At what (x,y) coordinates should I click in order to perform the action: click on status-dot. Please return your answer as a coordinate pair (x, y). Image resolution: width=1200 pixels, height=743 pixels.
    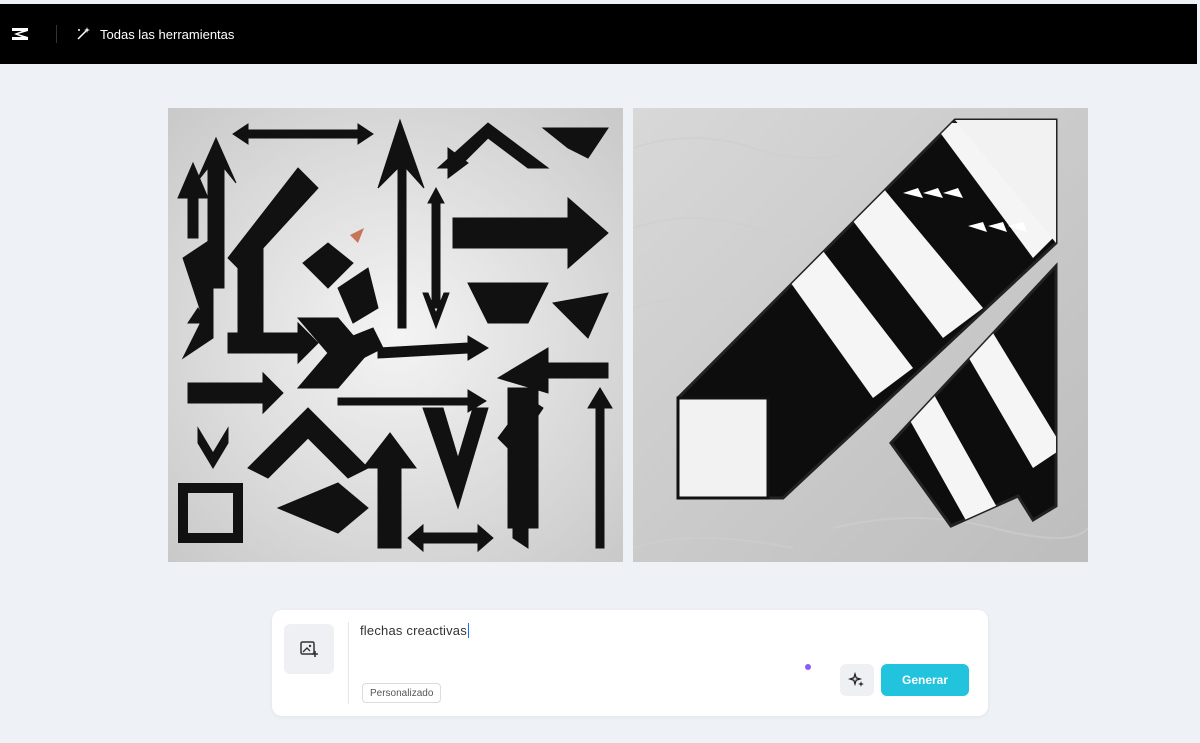
    Looking at the image, I should click on (808, 667).